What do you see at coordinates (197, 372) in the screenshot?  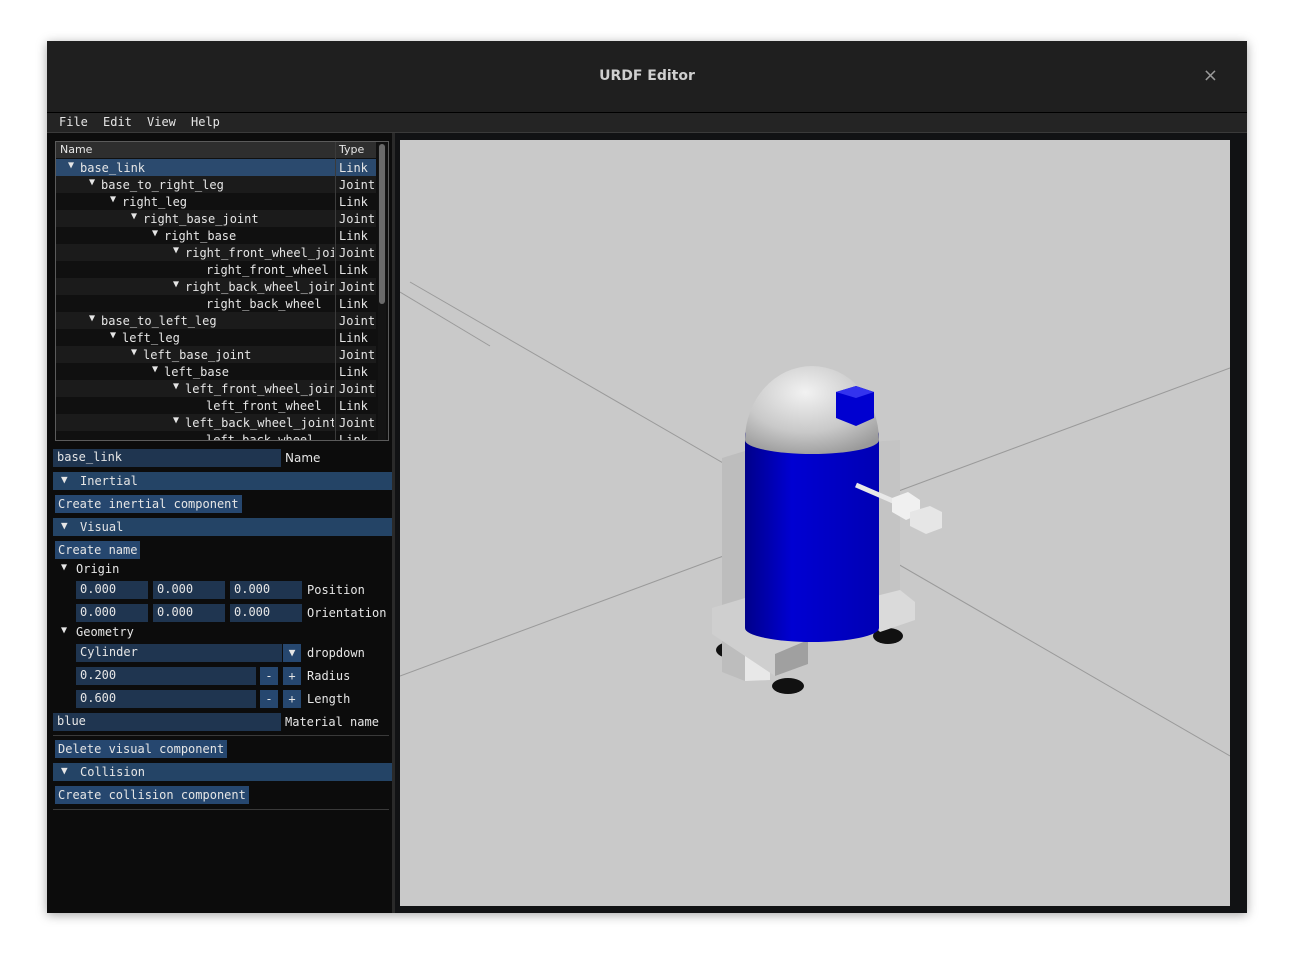 I see `tree-row-name: left_base` at bounding box center [197, 372].